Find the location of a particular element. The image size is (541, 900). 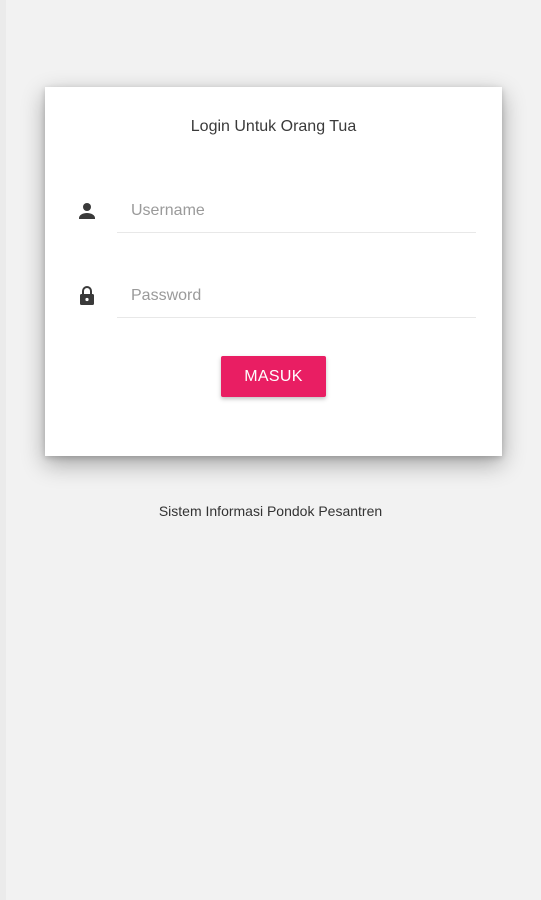

login-submit-button: MASUK is located at coordinates (273, 376).